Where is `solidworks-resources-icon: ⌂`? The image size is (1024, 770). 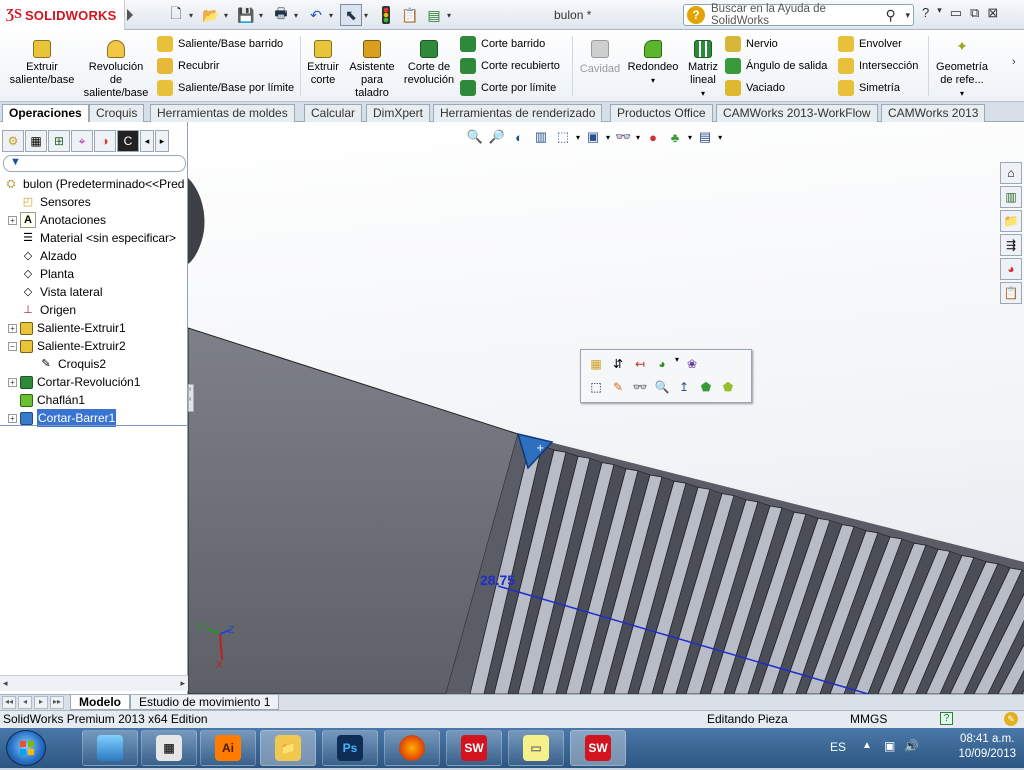
solidworks-resources-icon: ⌂ is located at coordinates (1011, 173).